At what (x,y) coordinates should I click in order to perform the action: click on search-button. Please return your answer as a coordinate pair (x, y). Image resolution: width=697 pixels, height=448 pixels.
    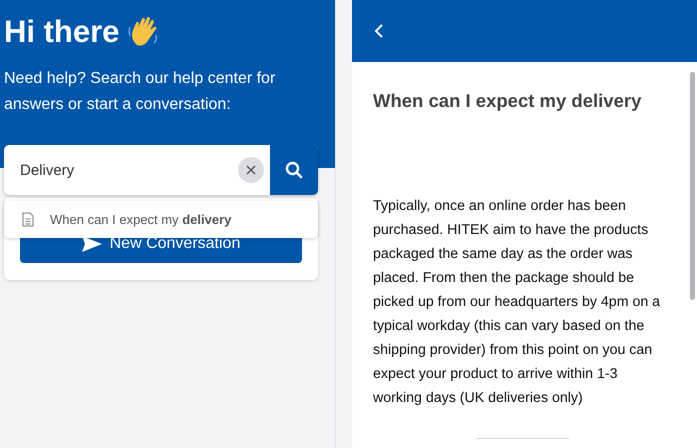
    Looking at the image, I should click on (294, 170).